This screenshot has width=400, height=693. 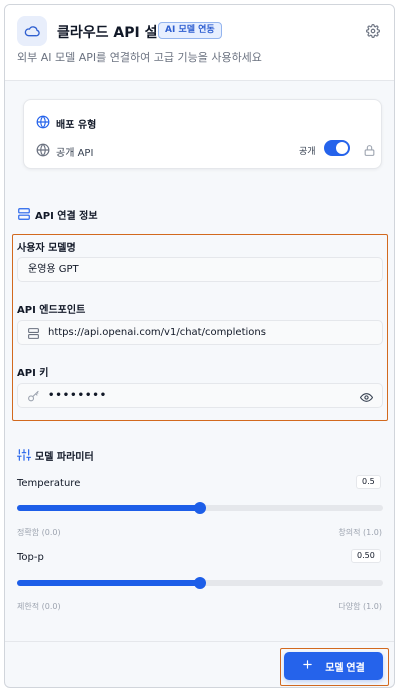 What do you see at coordinates (75, 153) in the screenshot?
I see `public-api-label: 공개 API` at bounding box center [75, 153].